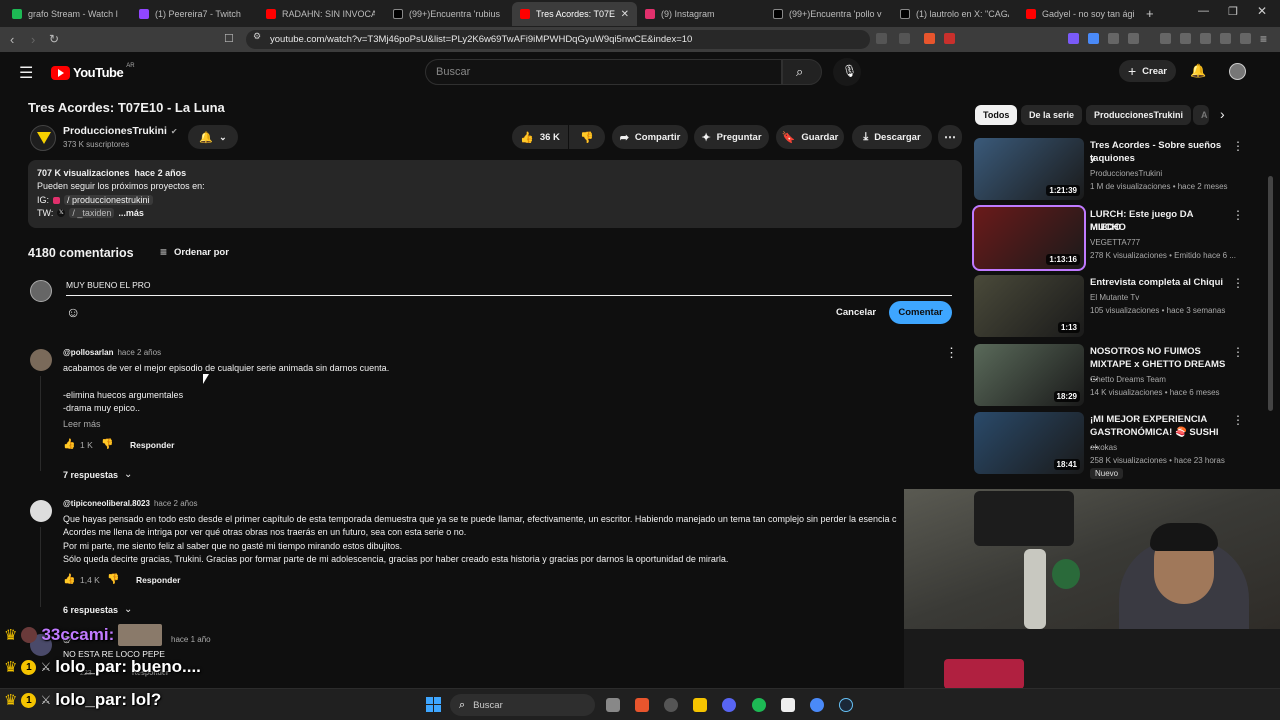 The image size is (1280, 720). What do you see at coordinates (920, 312) in the screenshot?
I see `submit-comment-button: Comentar` at bounding box center [920, 312].